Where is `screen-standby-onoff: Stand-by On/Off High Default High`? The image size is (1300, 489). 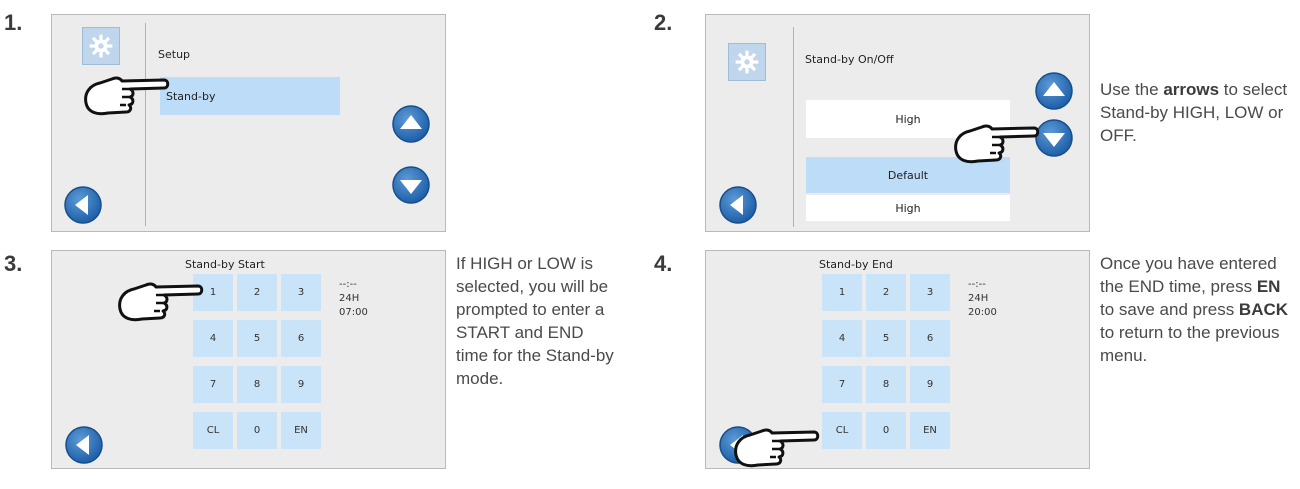
screen-standby-onoff: Stand-by On/Off High Default High is located at coordinates (897, 123).